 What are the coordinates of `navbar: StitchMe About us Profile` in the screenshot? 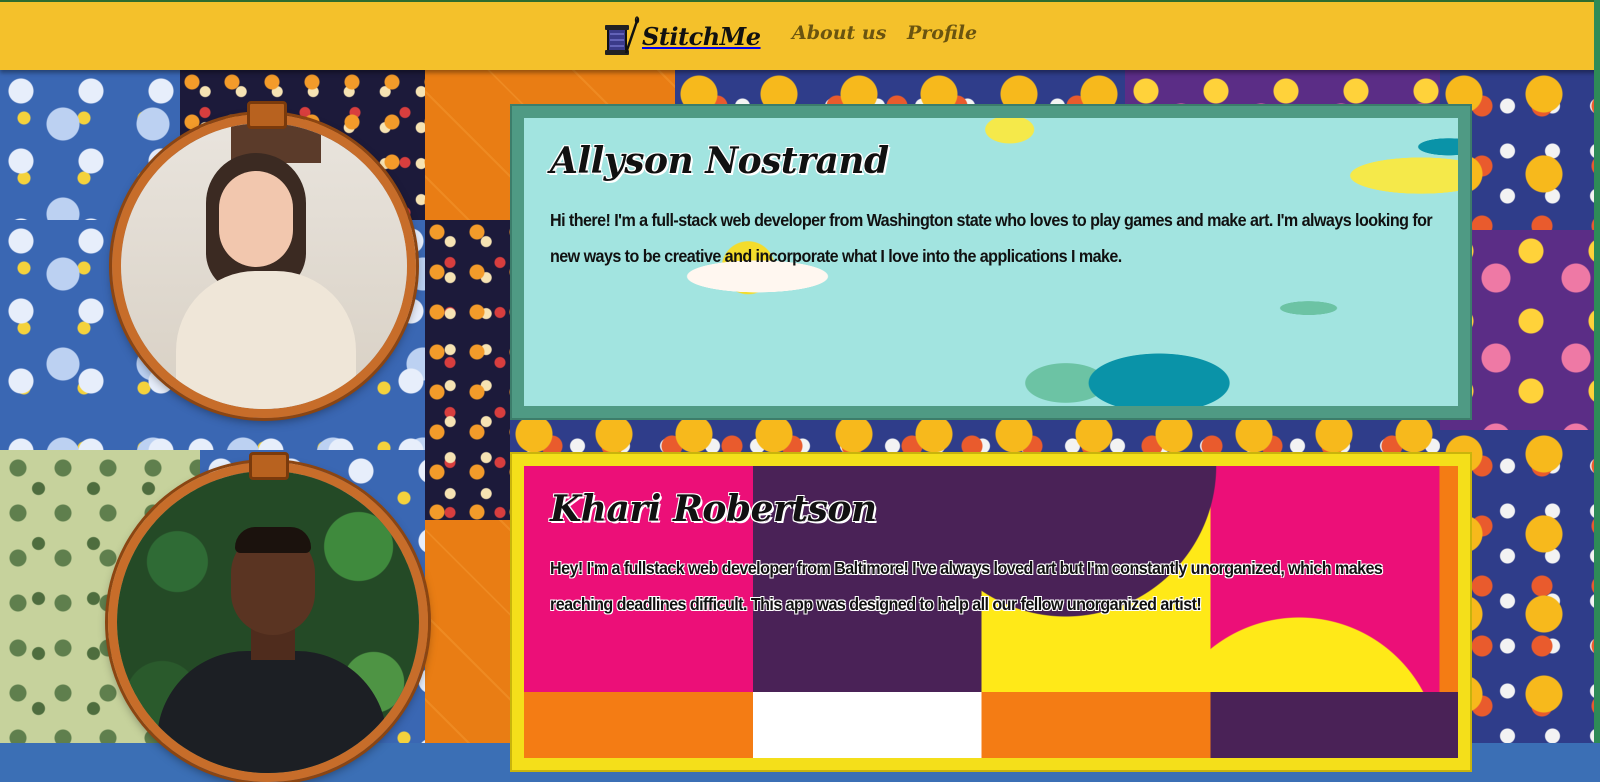 It's located at (800, 35).